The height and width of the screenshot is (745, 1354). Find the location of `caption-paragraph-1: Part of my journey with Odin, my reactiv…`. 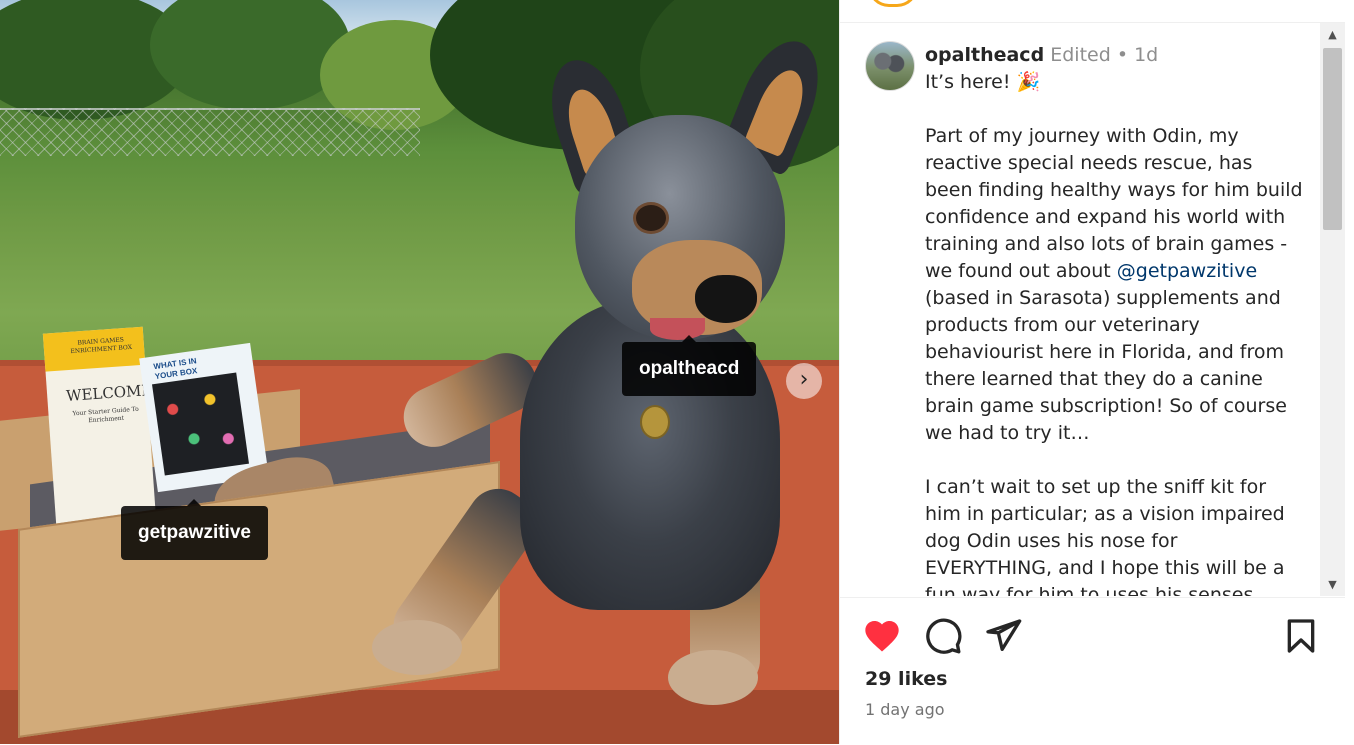

caption-paragraph-1: Part of my journey with Odin, my reactiv… is located at coordinates (1115, 285).